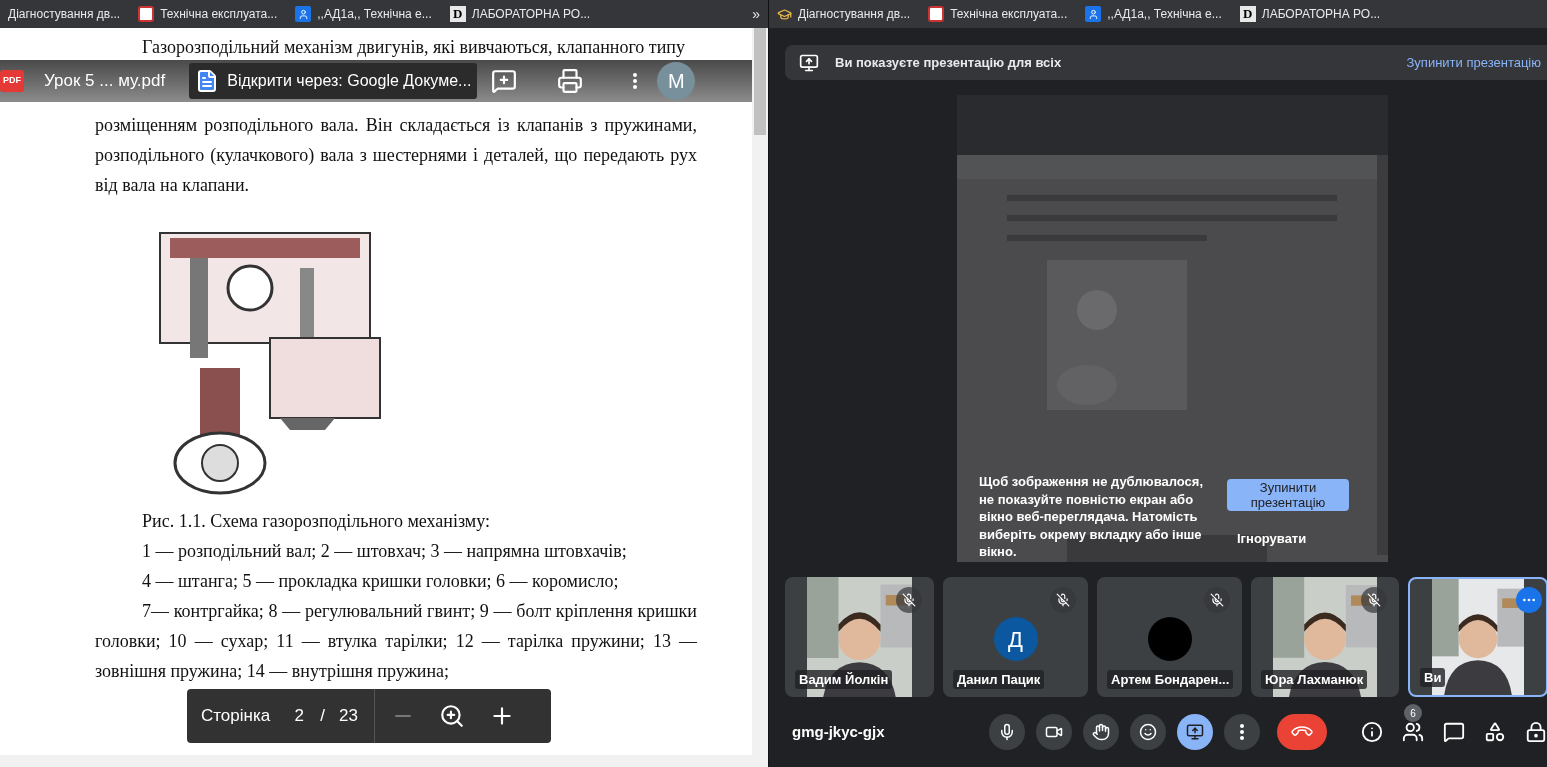 This screenshot has width=1547, height=767. I want to click on stop-presenting-button: Зупинити презентацію, so click(1288, 495).